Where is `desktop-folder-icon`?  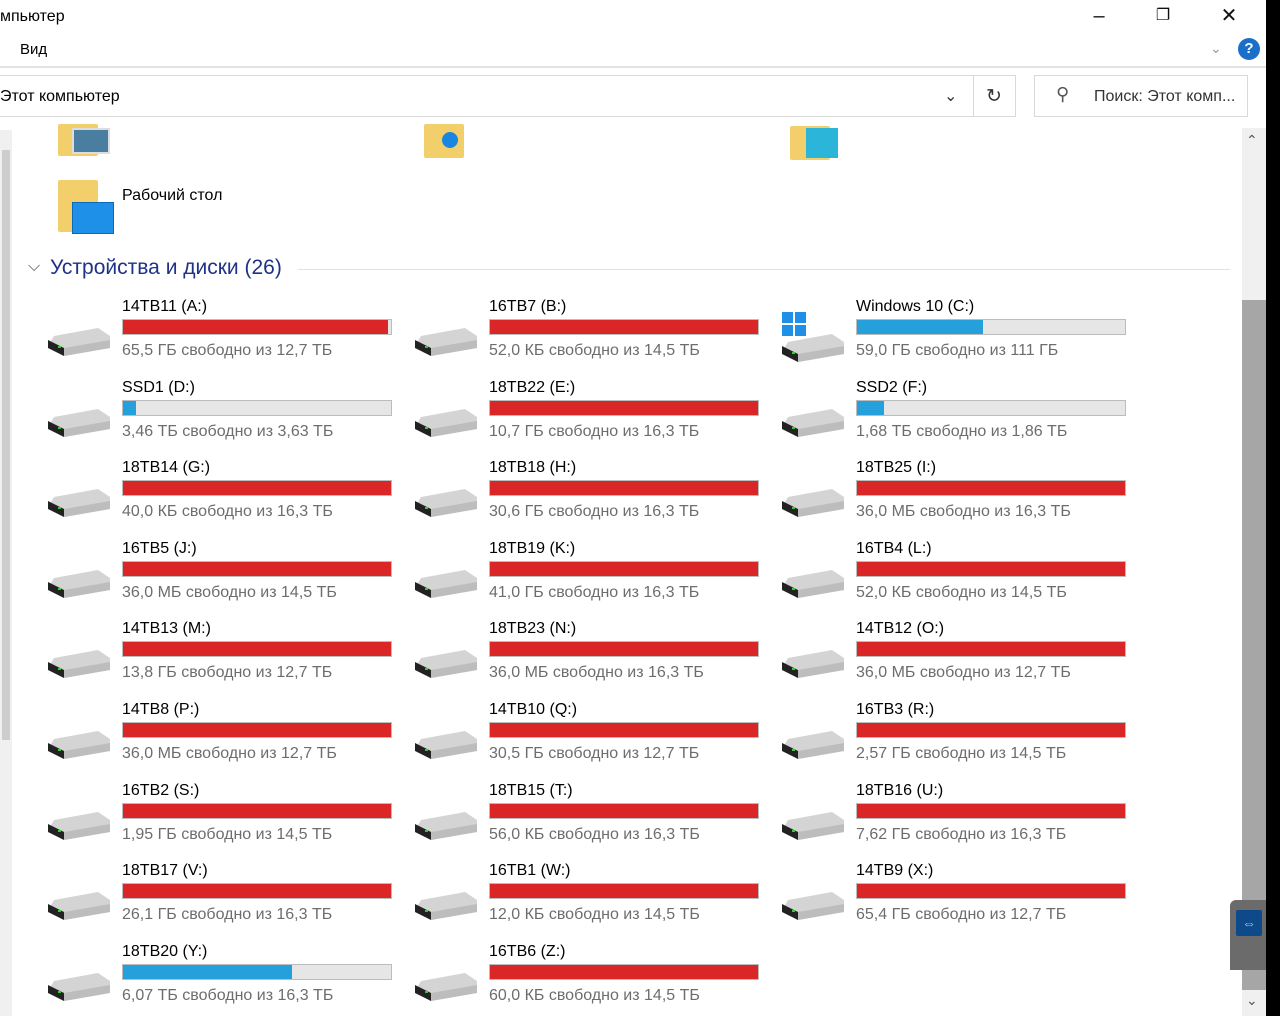
desktop-folder-icon is located at coordinates (86, 207).